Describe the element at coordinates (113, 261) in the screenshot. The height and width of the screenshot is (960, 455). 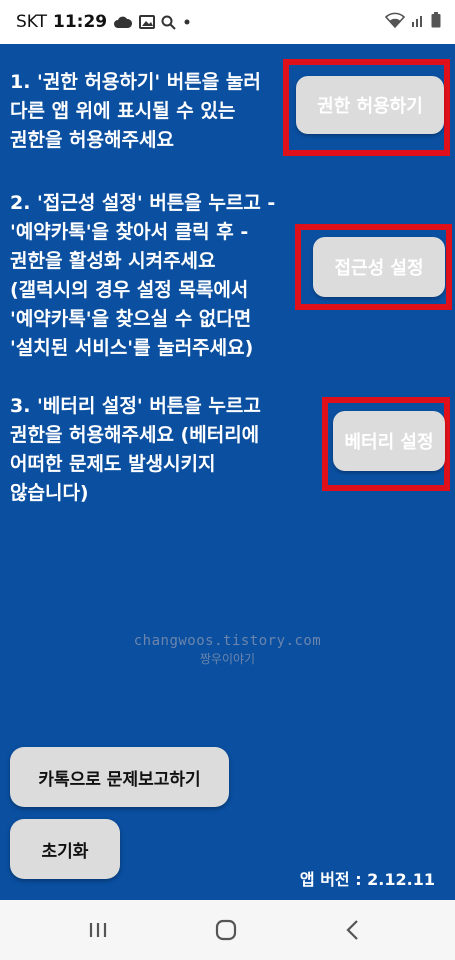
I see `step-2-line: 권한을 활성화 시켜주세요` at that location.